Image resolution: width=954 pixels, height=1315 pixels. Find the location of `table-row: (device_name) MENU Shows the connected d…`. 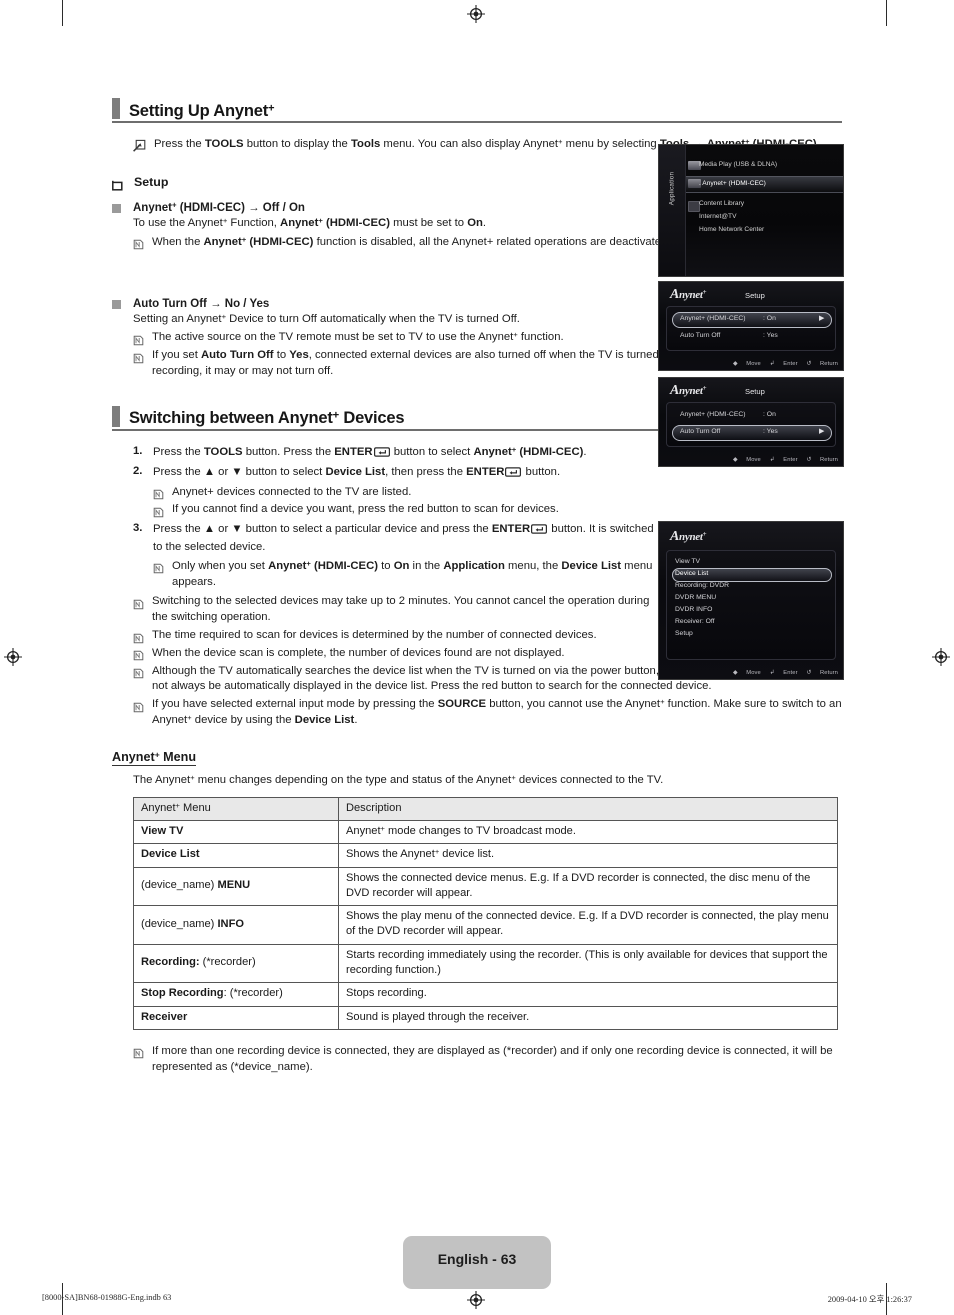

table-row: (device_name) MENU Shows the connected d… is located at coordinates (485, 886).